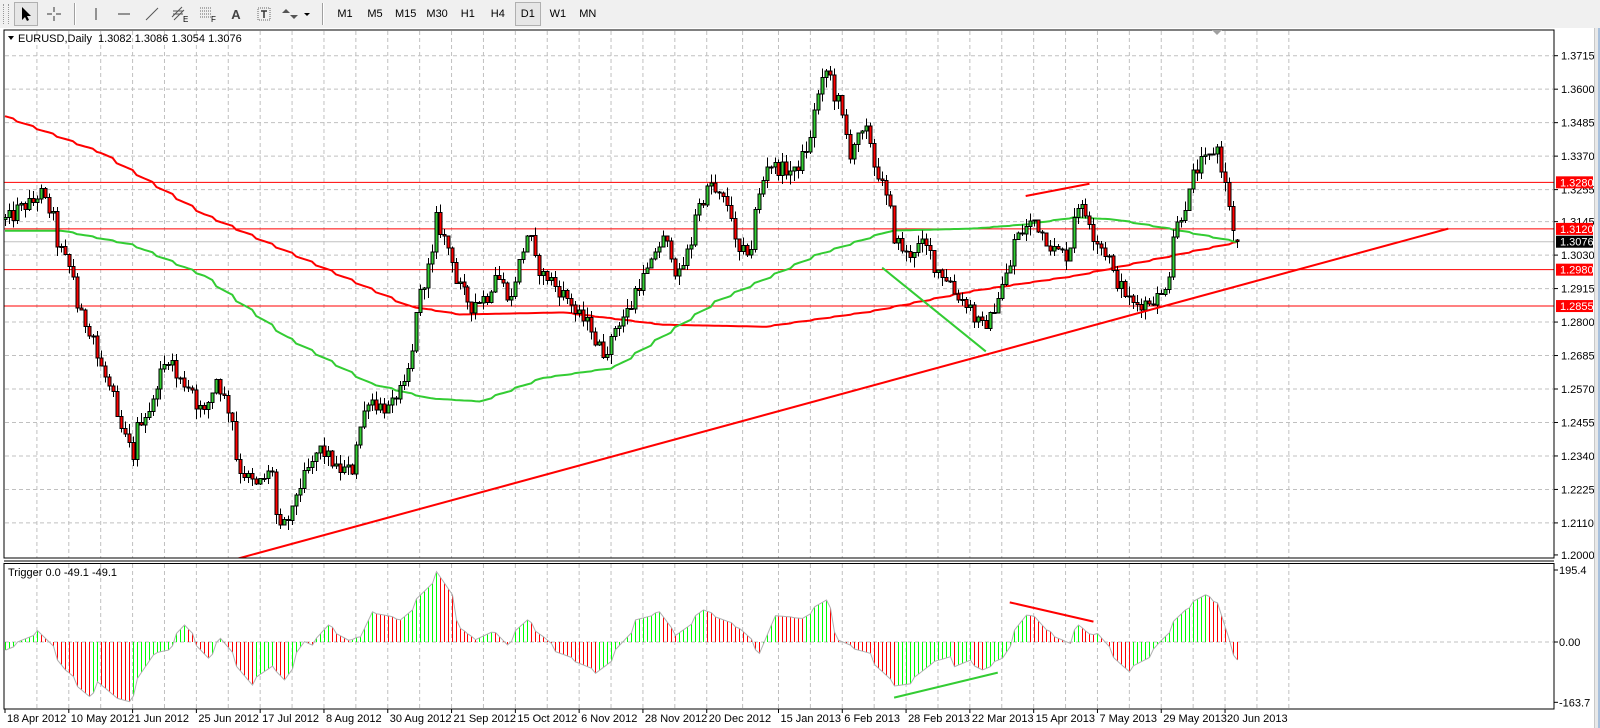  Describe the element at coordinates (124, 14) in the screenshot. I see `horizontal-line-button` at that location.